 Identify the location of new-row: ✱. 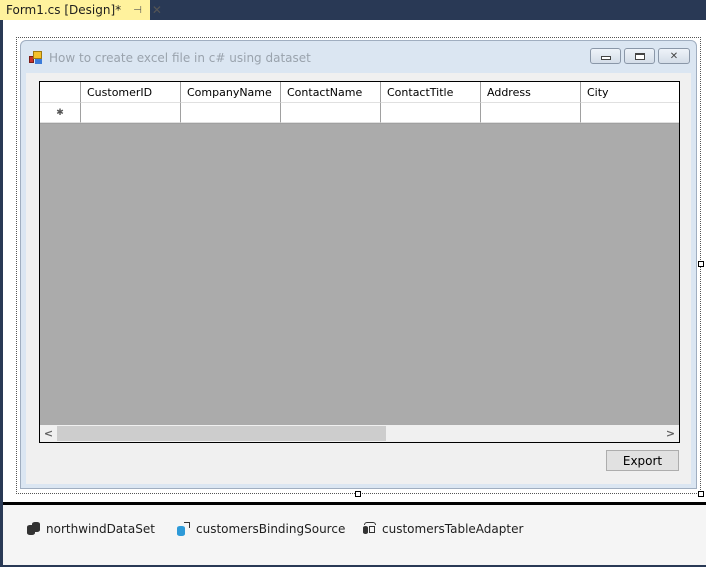
(359, 113).